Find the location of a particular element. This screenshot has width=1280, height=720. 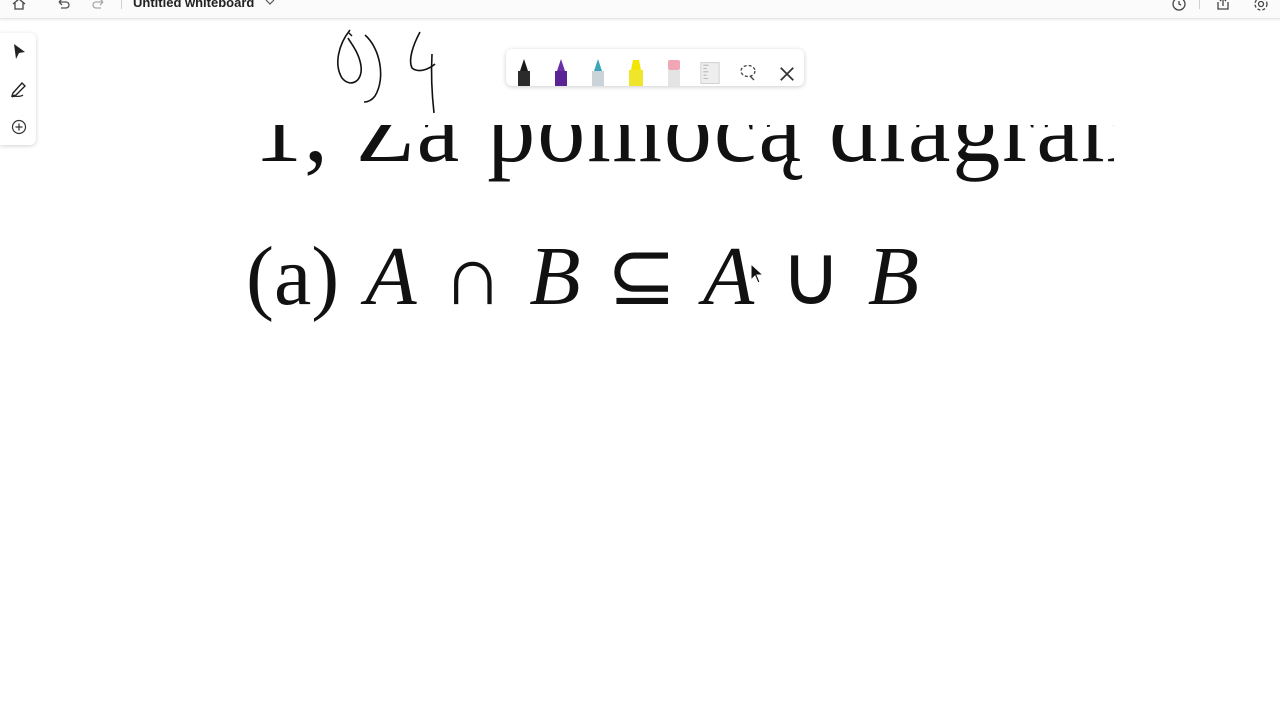

intersection-symbol: ∩ is located at coordinates (473, 276).